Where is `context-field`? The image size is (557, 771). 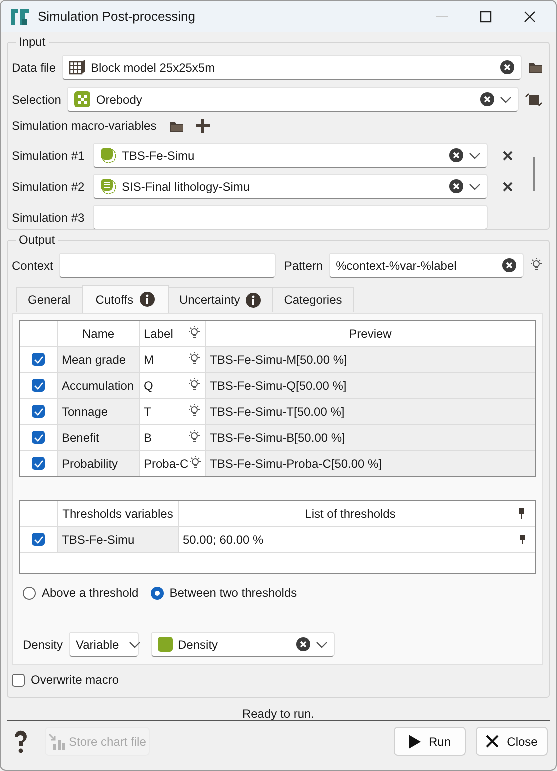 context-field is located at coordinates (167, 265).